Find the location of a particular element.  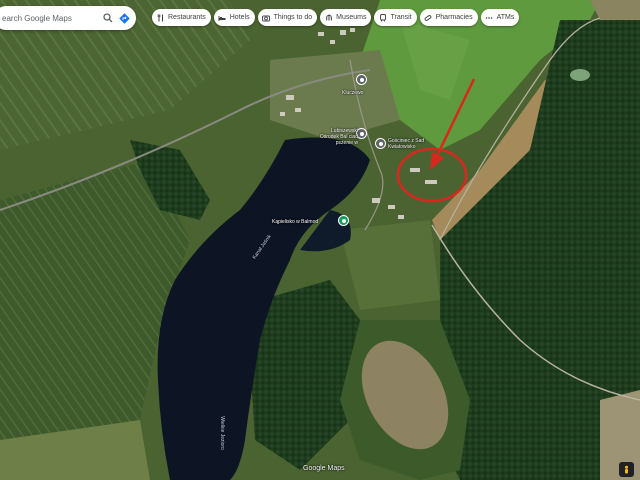

chip-transit: Transit is located at coordinates (395, 17).